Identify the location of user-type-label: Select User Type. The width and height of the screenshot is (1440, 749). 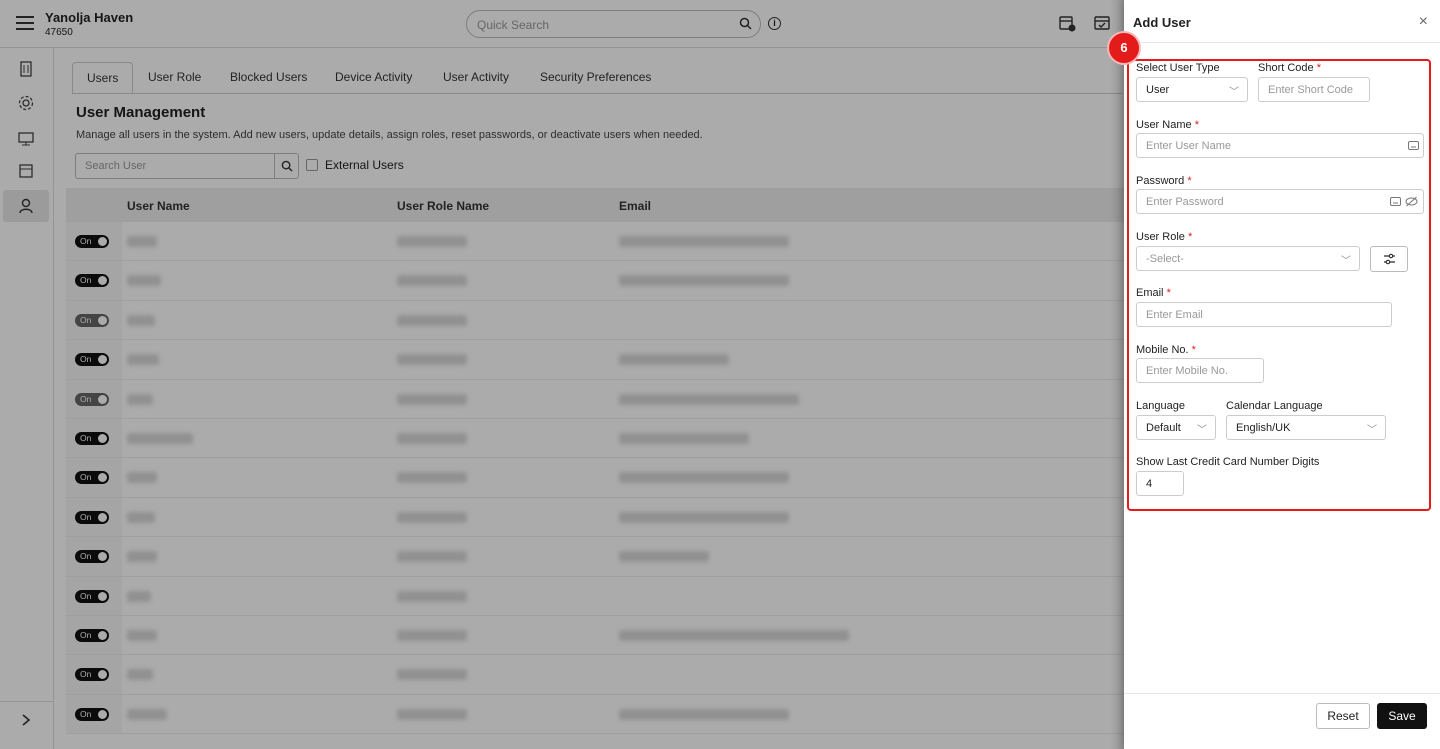
(1178, 68).